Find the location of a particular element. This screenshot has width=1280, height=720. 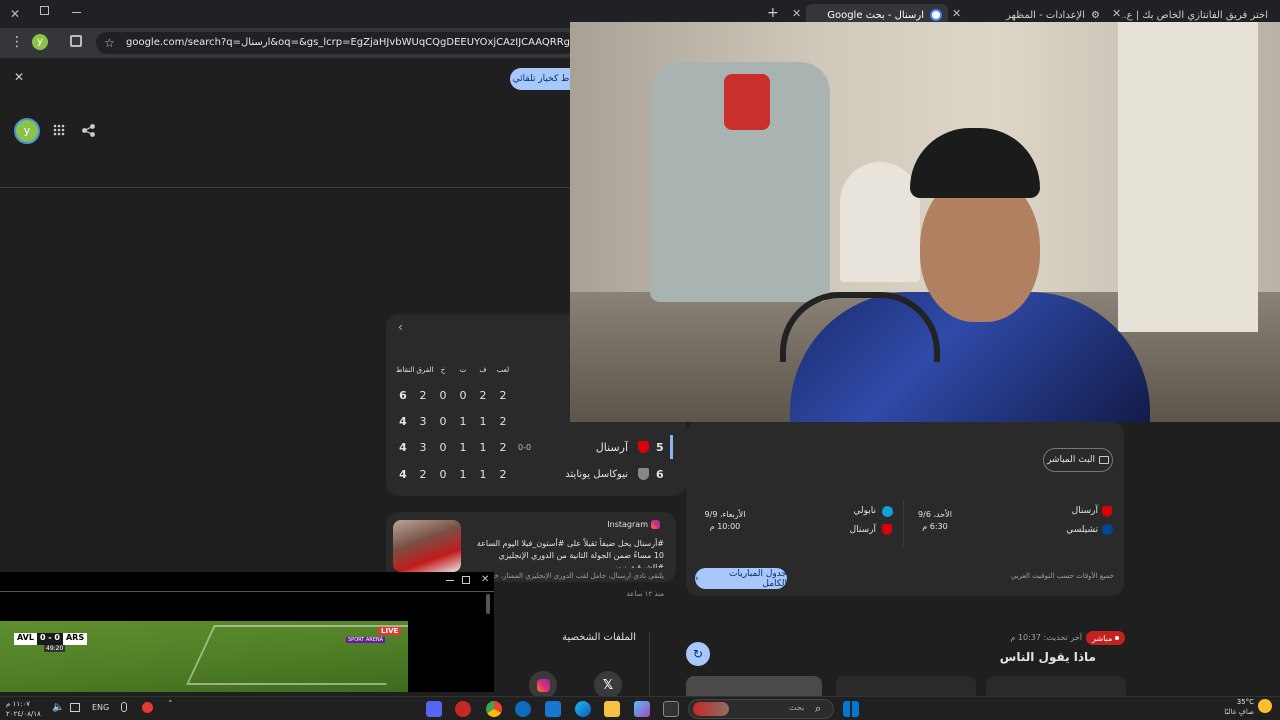

file-explorer-icon is located at coordinates (612, 709).